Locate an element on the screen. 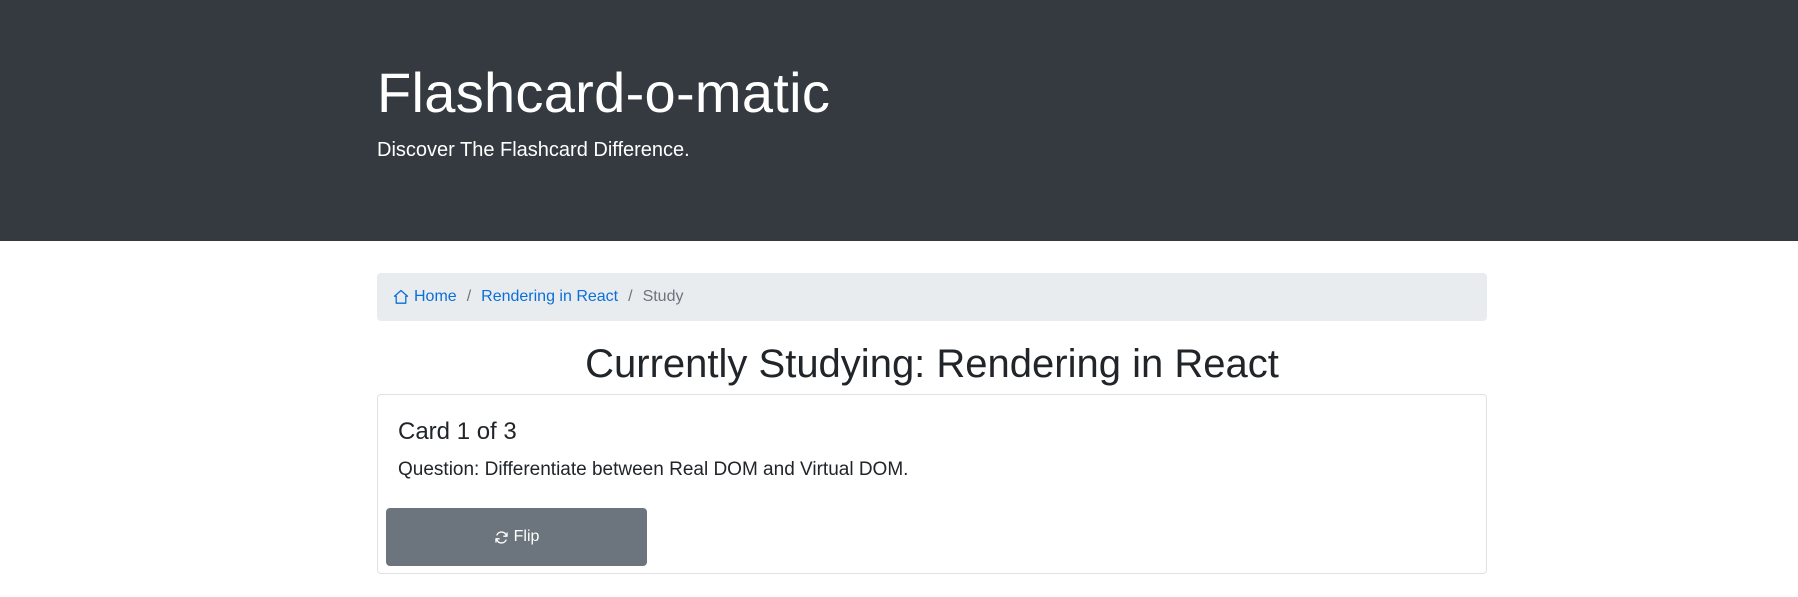  breadcrumb-current: Study is located at coordinates (663, 296).